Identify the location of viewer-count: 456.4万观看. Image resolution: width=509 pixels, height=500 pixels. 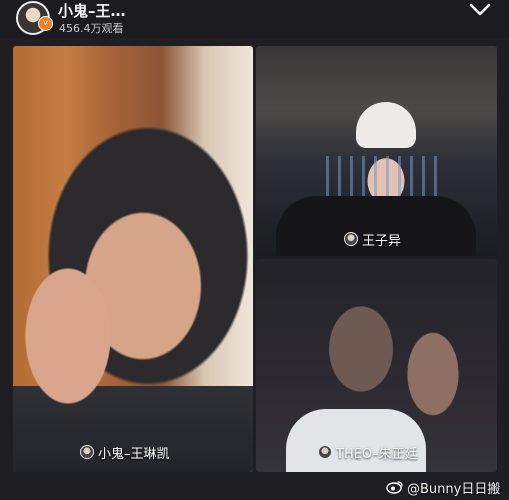
(91, 28).